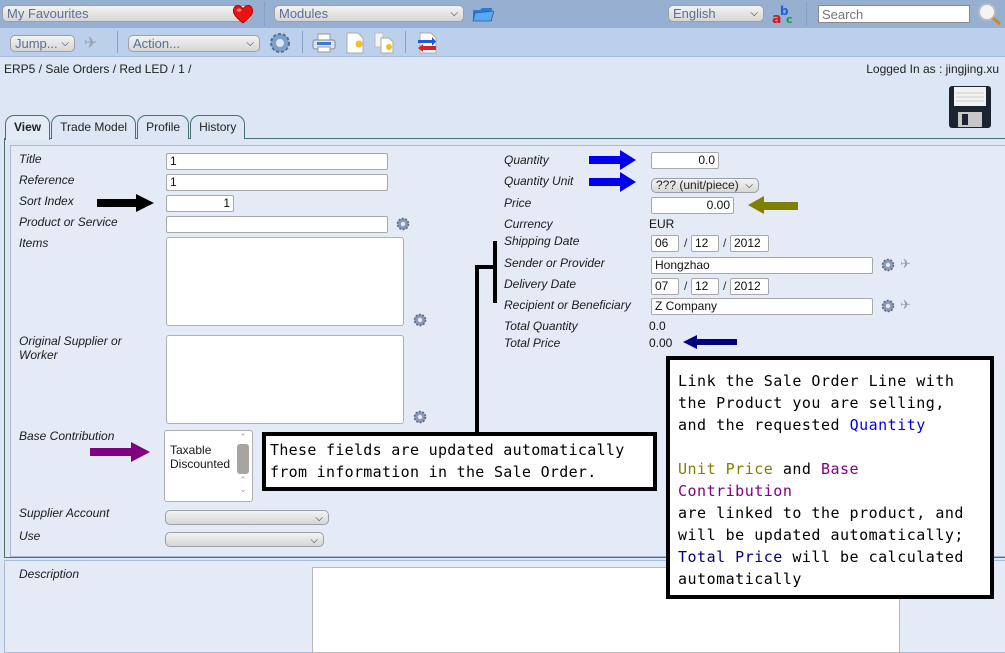 The height and width of the screenshot is (653, 1005). Describe the element at coordinates (730, 557) in the screenshot. I see `callout-highlight-total-price: Total Price` at that location.